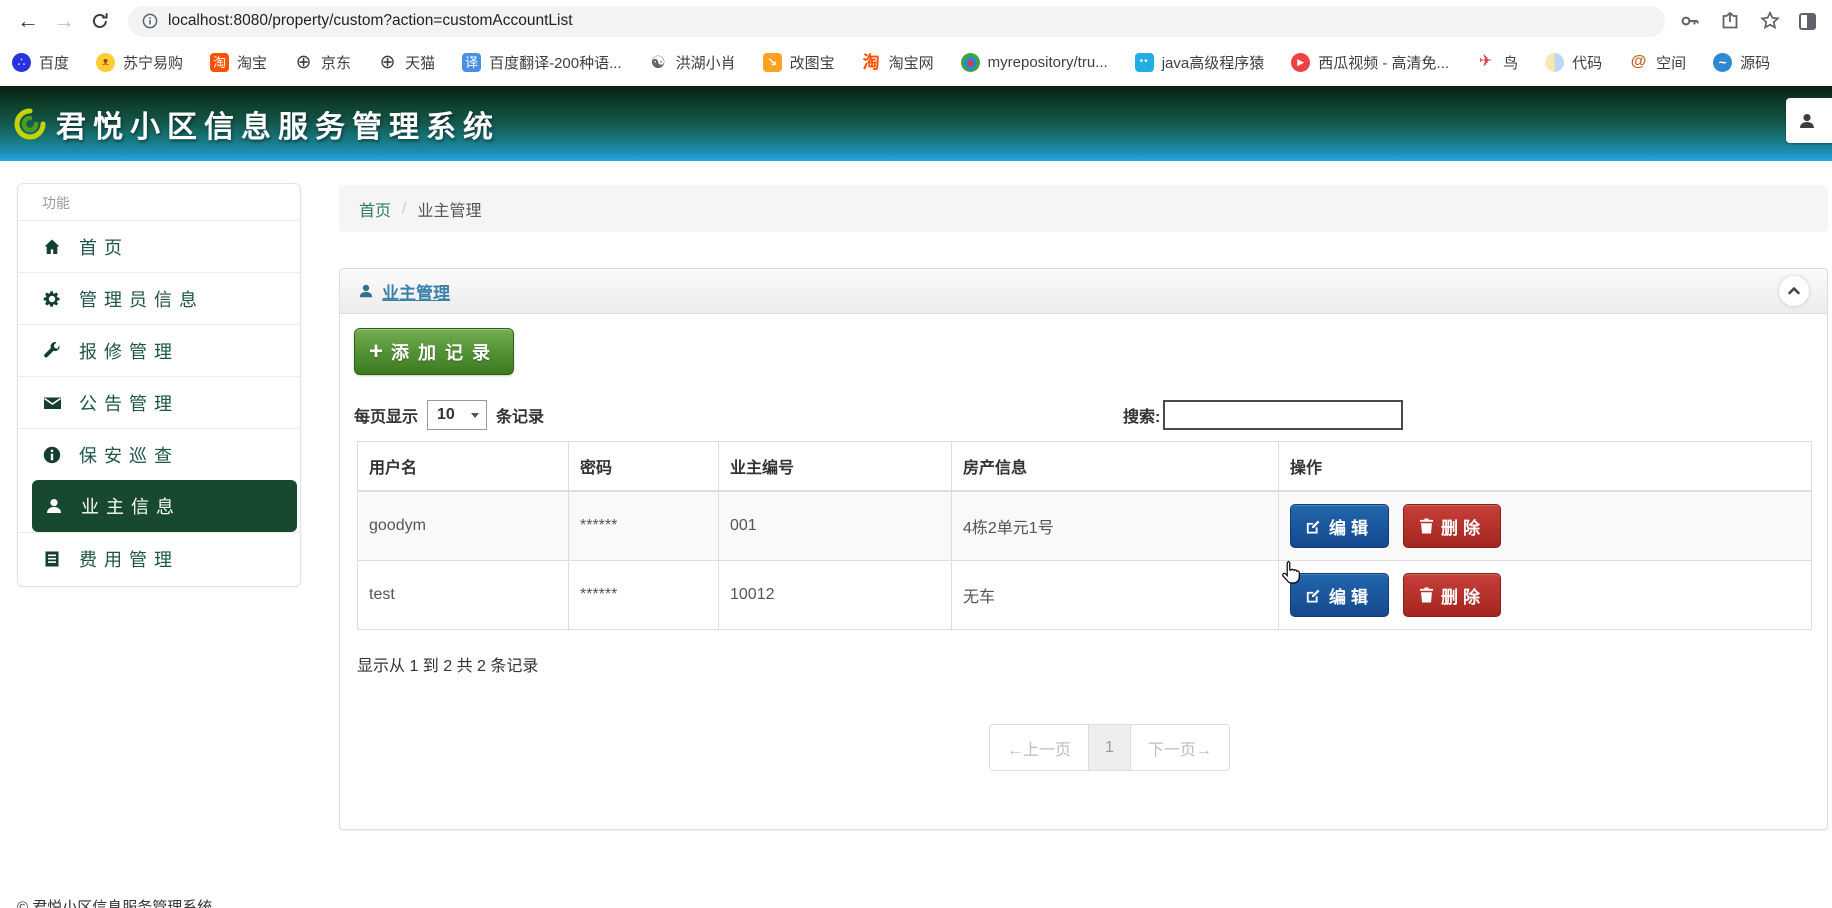 The image size is (1832, 908). I want to click on bookmark-suning: ᴥ 苏宁易购, so click(139, 62).